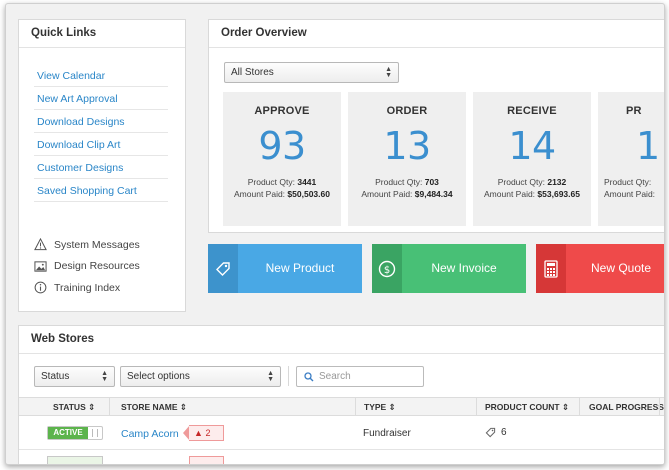  I want to click on options-filter-select: Select options ▲ ▼, so click(200, 376).